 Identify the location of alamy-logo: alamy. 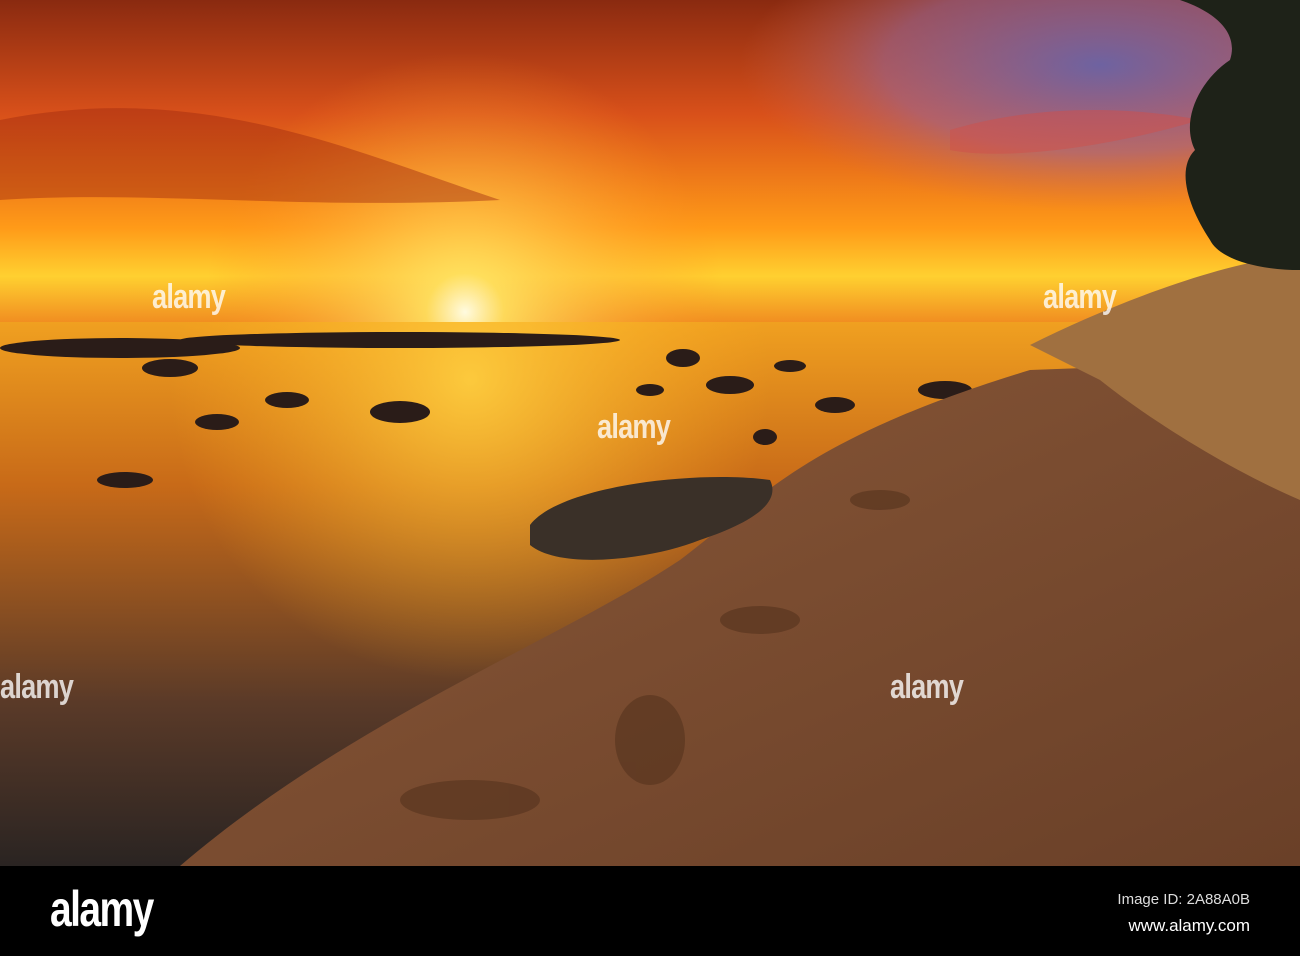
(102, 909).